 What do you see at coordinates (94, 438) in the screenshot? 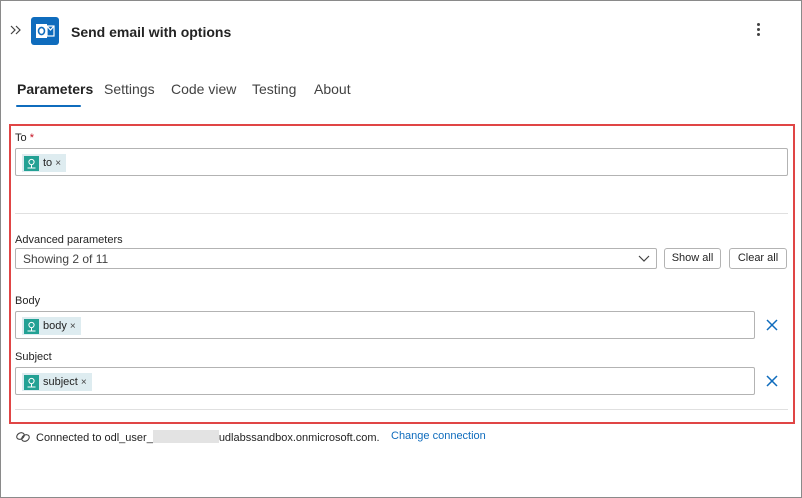
I see `connection-prefix: Connected to odl_user_` at bounding box center [94, 438].